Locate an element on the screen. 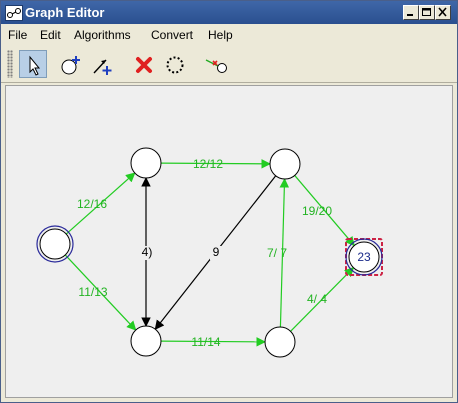  maximize-button is located at coordinates (427, 12).